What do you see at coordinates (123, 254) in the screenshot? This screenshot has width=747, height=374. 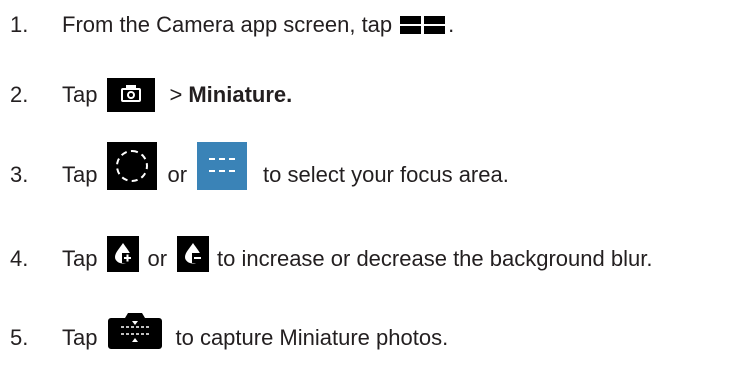 I see `blur-increase-icon` at bounding box center [123, 254].